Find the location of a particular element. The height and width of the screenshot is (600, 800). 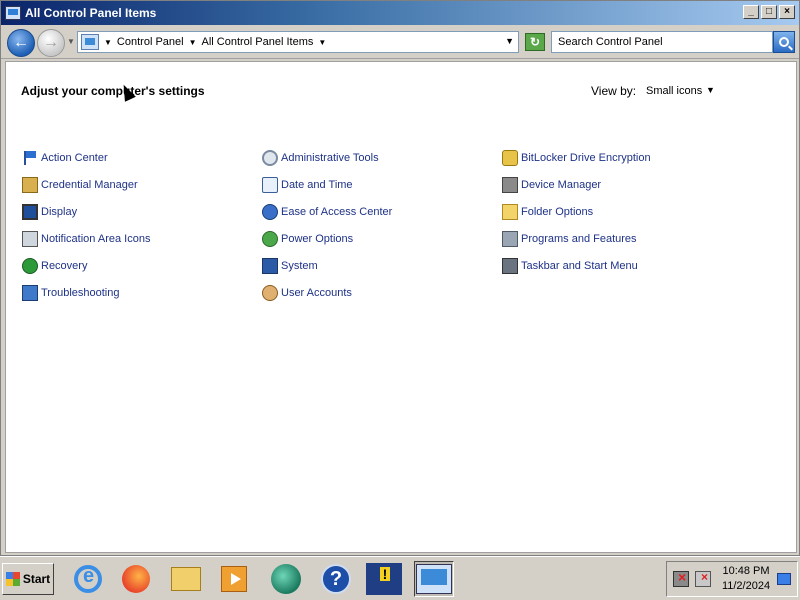

item-label: Administrative Tools is located at coordinates (330, 158).